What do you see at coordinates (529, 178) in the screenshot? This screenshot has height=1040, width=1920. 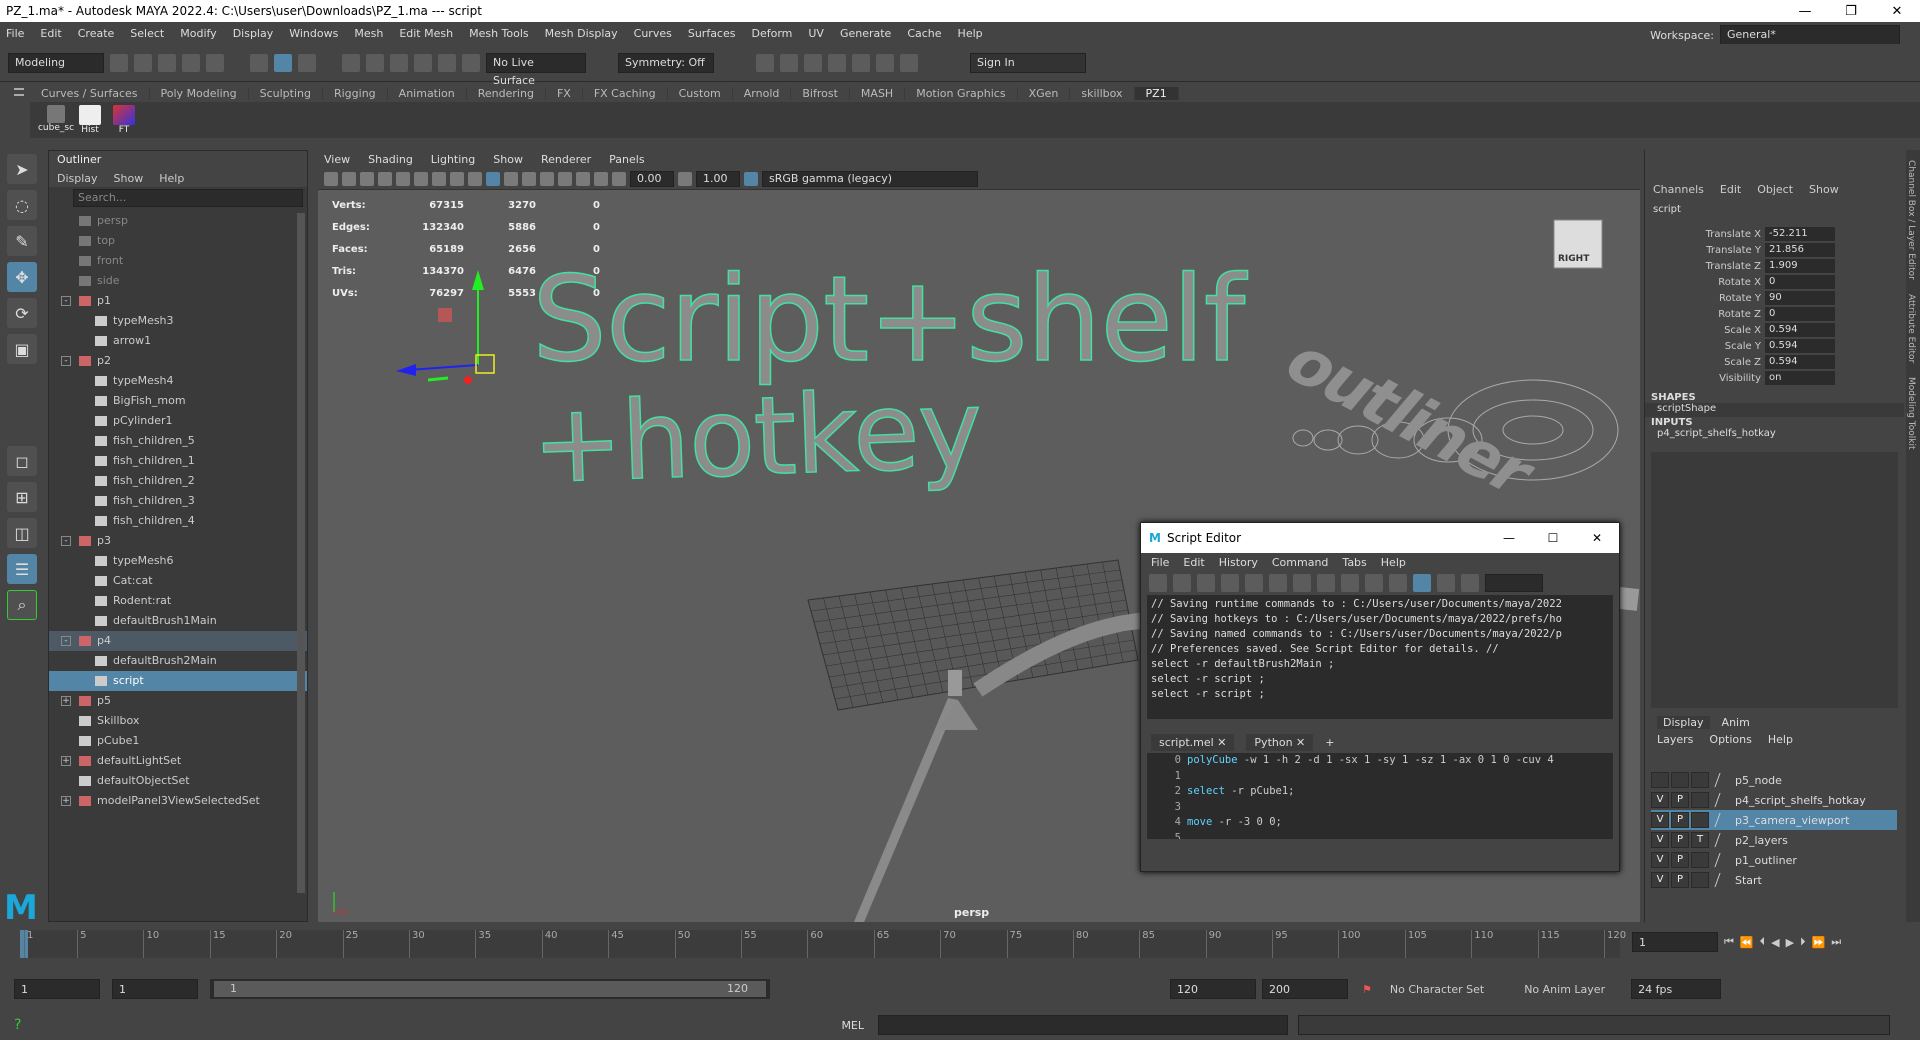 I see `lights-icon` at bounding box center [529, 178].